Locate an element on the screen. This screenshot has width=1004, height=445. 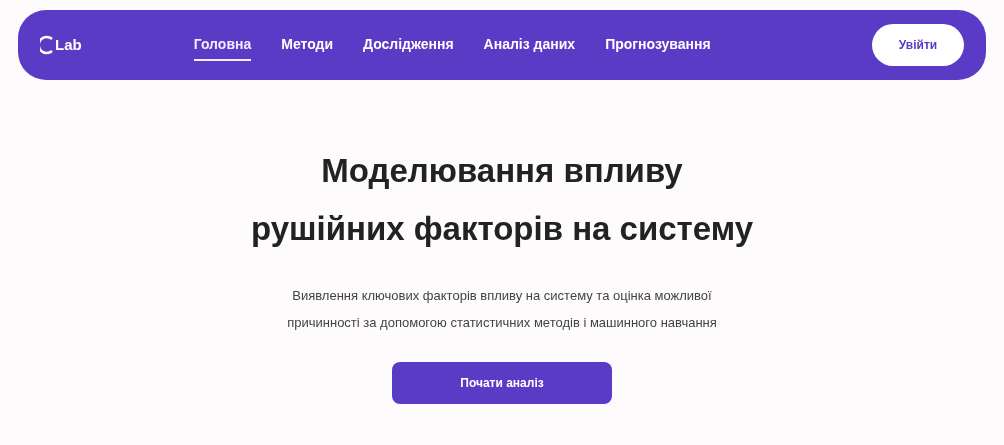
ring-icon is located at coordinates (47, 45).